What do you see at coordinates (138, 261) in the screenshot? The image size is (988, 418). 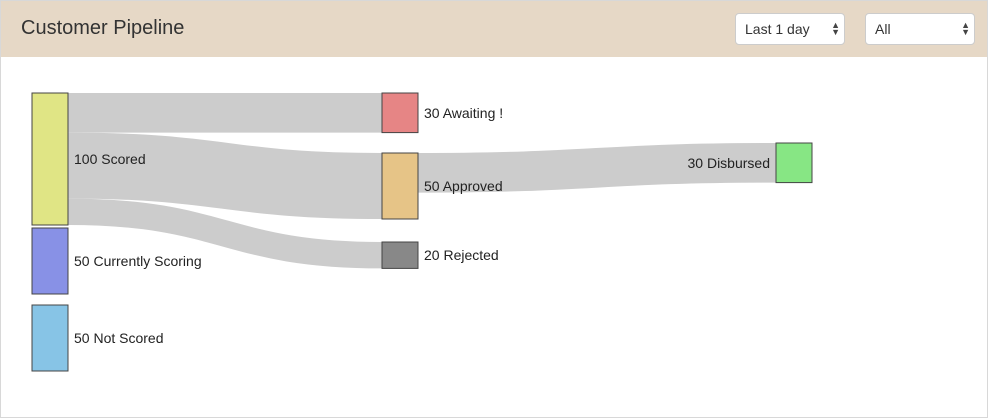 I see `sankey-node-label-currently_scoring: 50 Currently Scoring` at bounding box center [138, 261].